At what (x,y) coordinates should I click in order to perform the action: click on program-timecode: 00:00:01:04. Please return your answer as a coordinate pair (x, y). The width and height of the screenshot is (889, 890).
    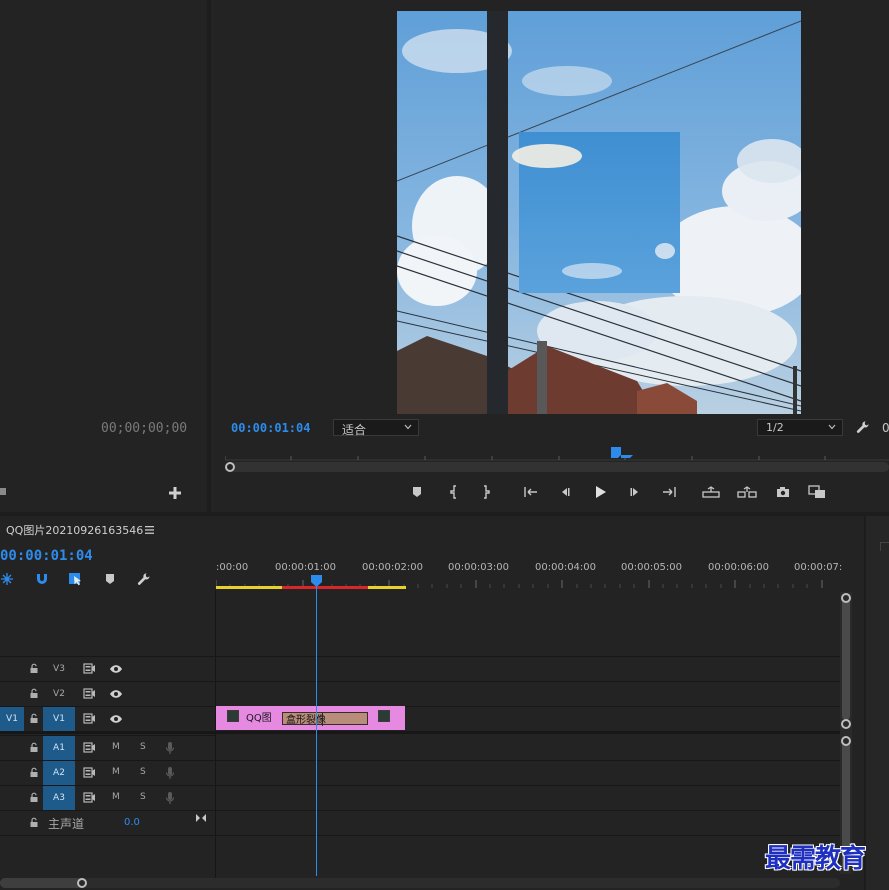
    Looking at the image, I should click on (270, 428).